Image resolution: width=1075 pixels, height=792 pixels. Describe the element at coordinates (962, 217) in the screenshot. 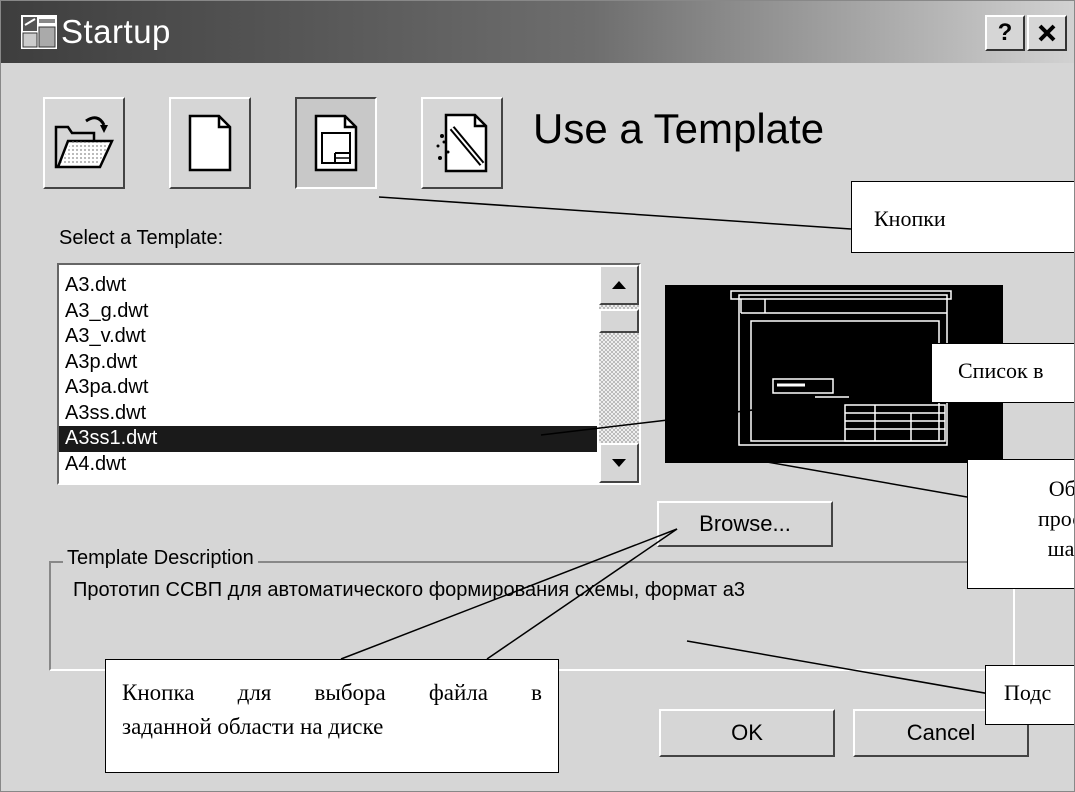

I see `callout-buttons: Кнопки` at that location.